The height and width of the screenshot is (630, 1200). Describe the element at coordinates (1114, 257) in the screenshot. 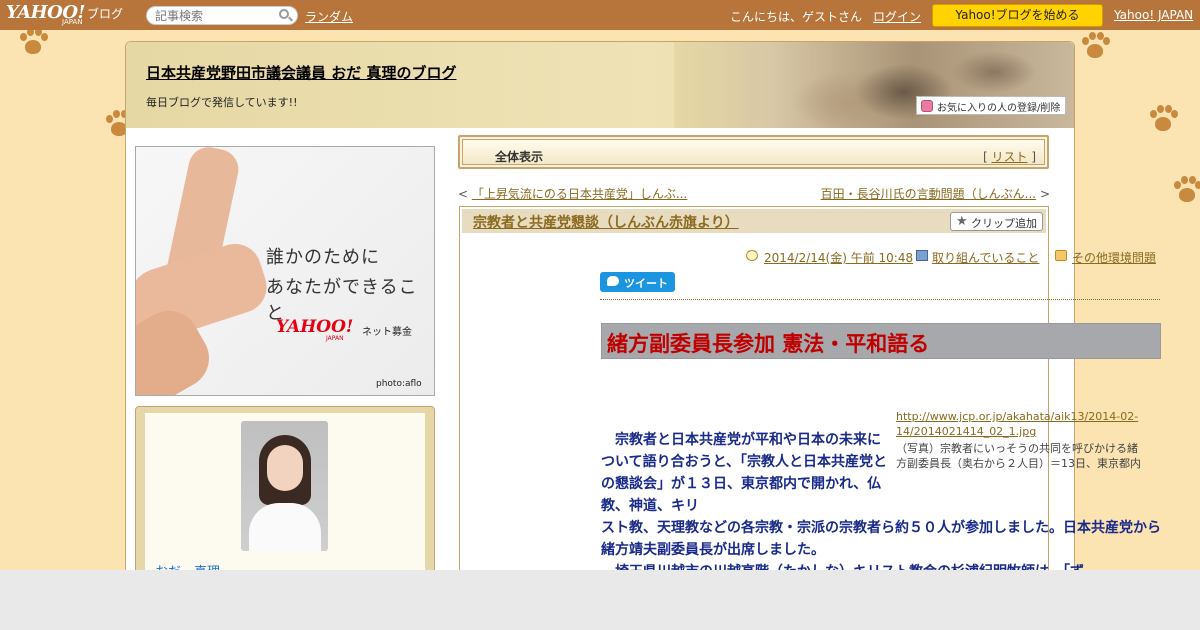

I see `category-link-2: その他環境問題` at that location.